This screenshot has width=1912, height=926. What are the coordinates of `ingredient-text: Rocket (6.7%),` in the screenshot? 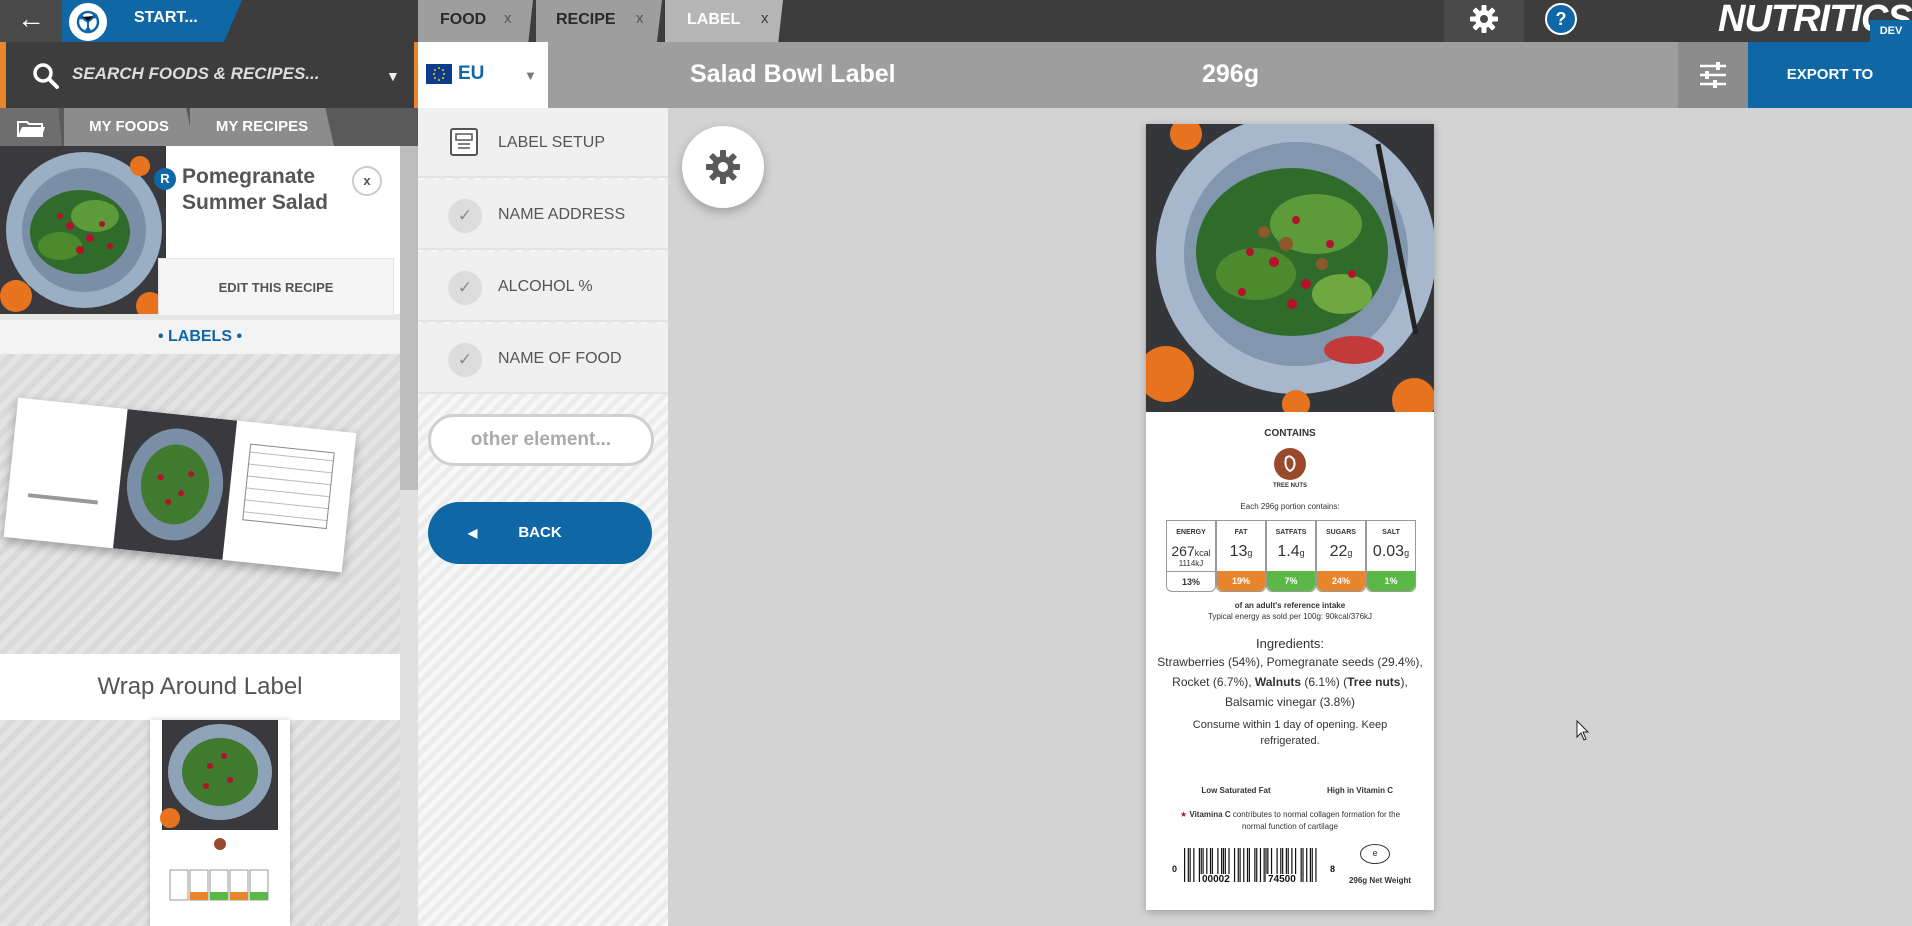 It's located at (1213, 682).